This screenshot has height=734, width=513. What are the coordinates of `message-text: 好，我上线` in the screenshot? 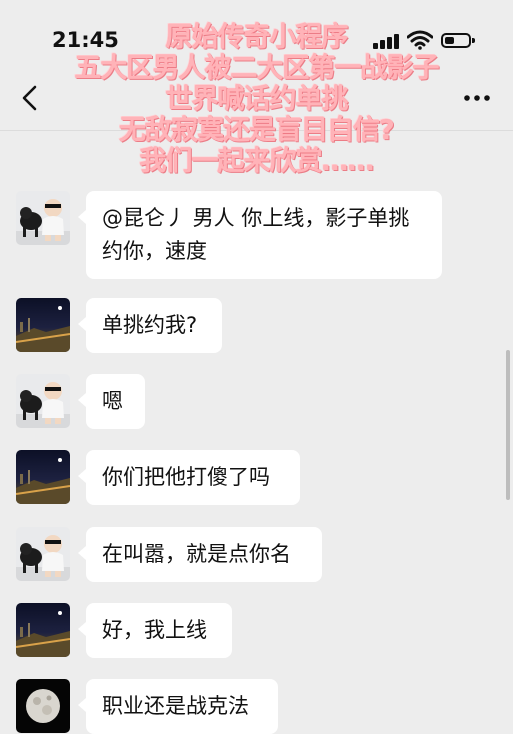 It's located at (154, 630).